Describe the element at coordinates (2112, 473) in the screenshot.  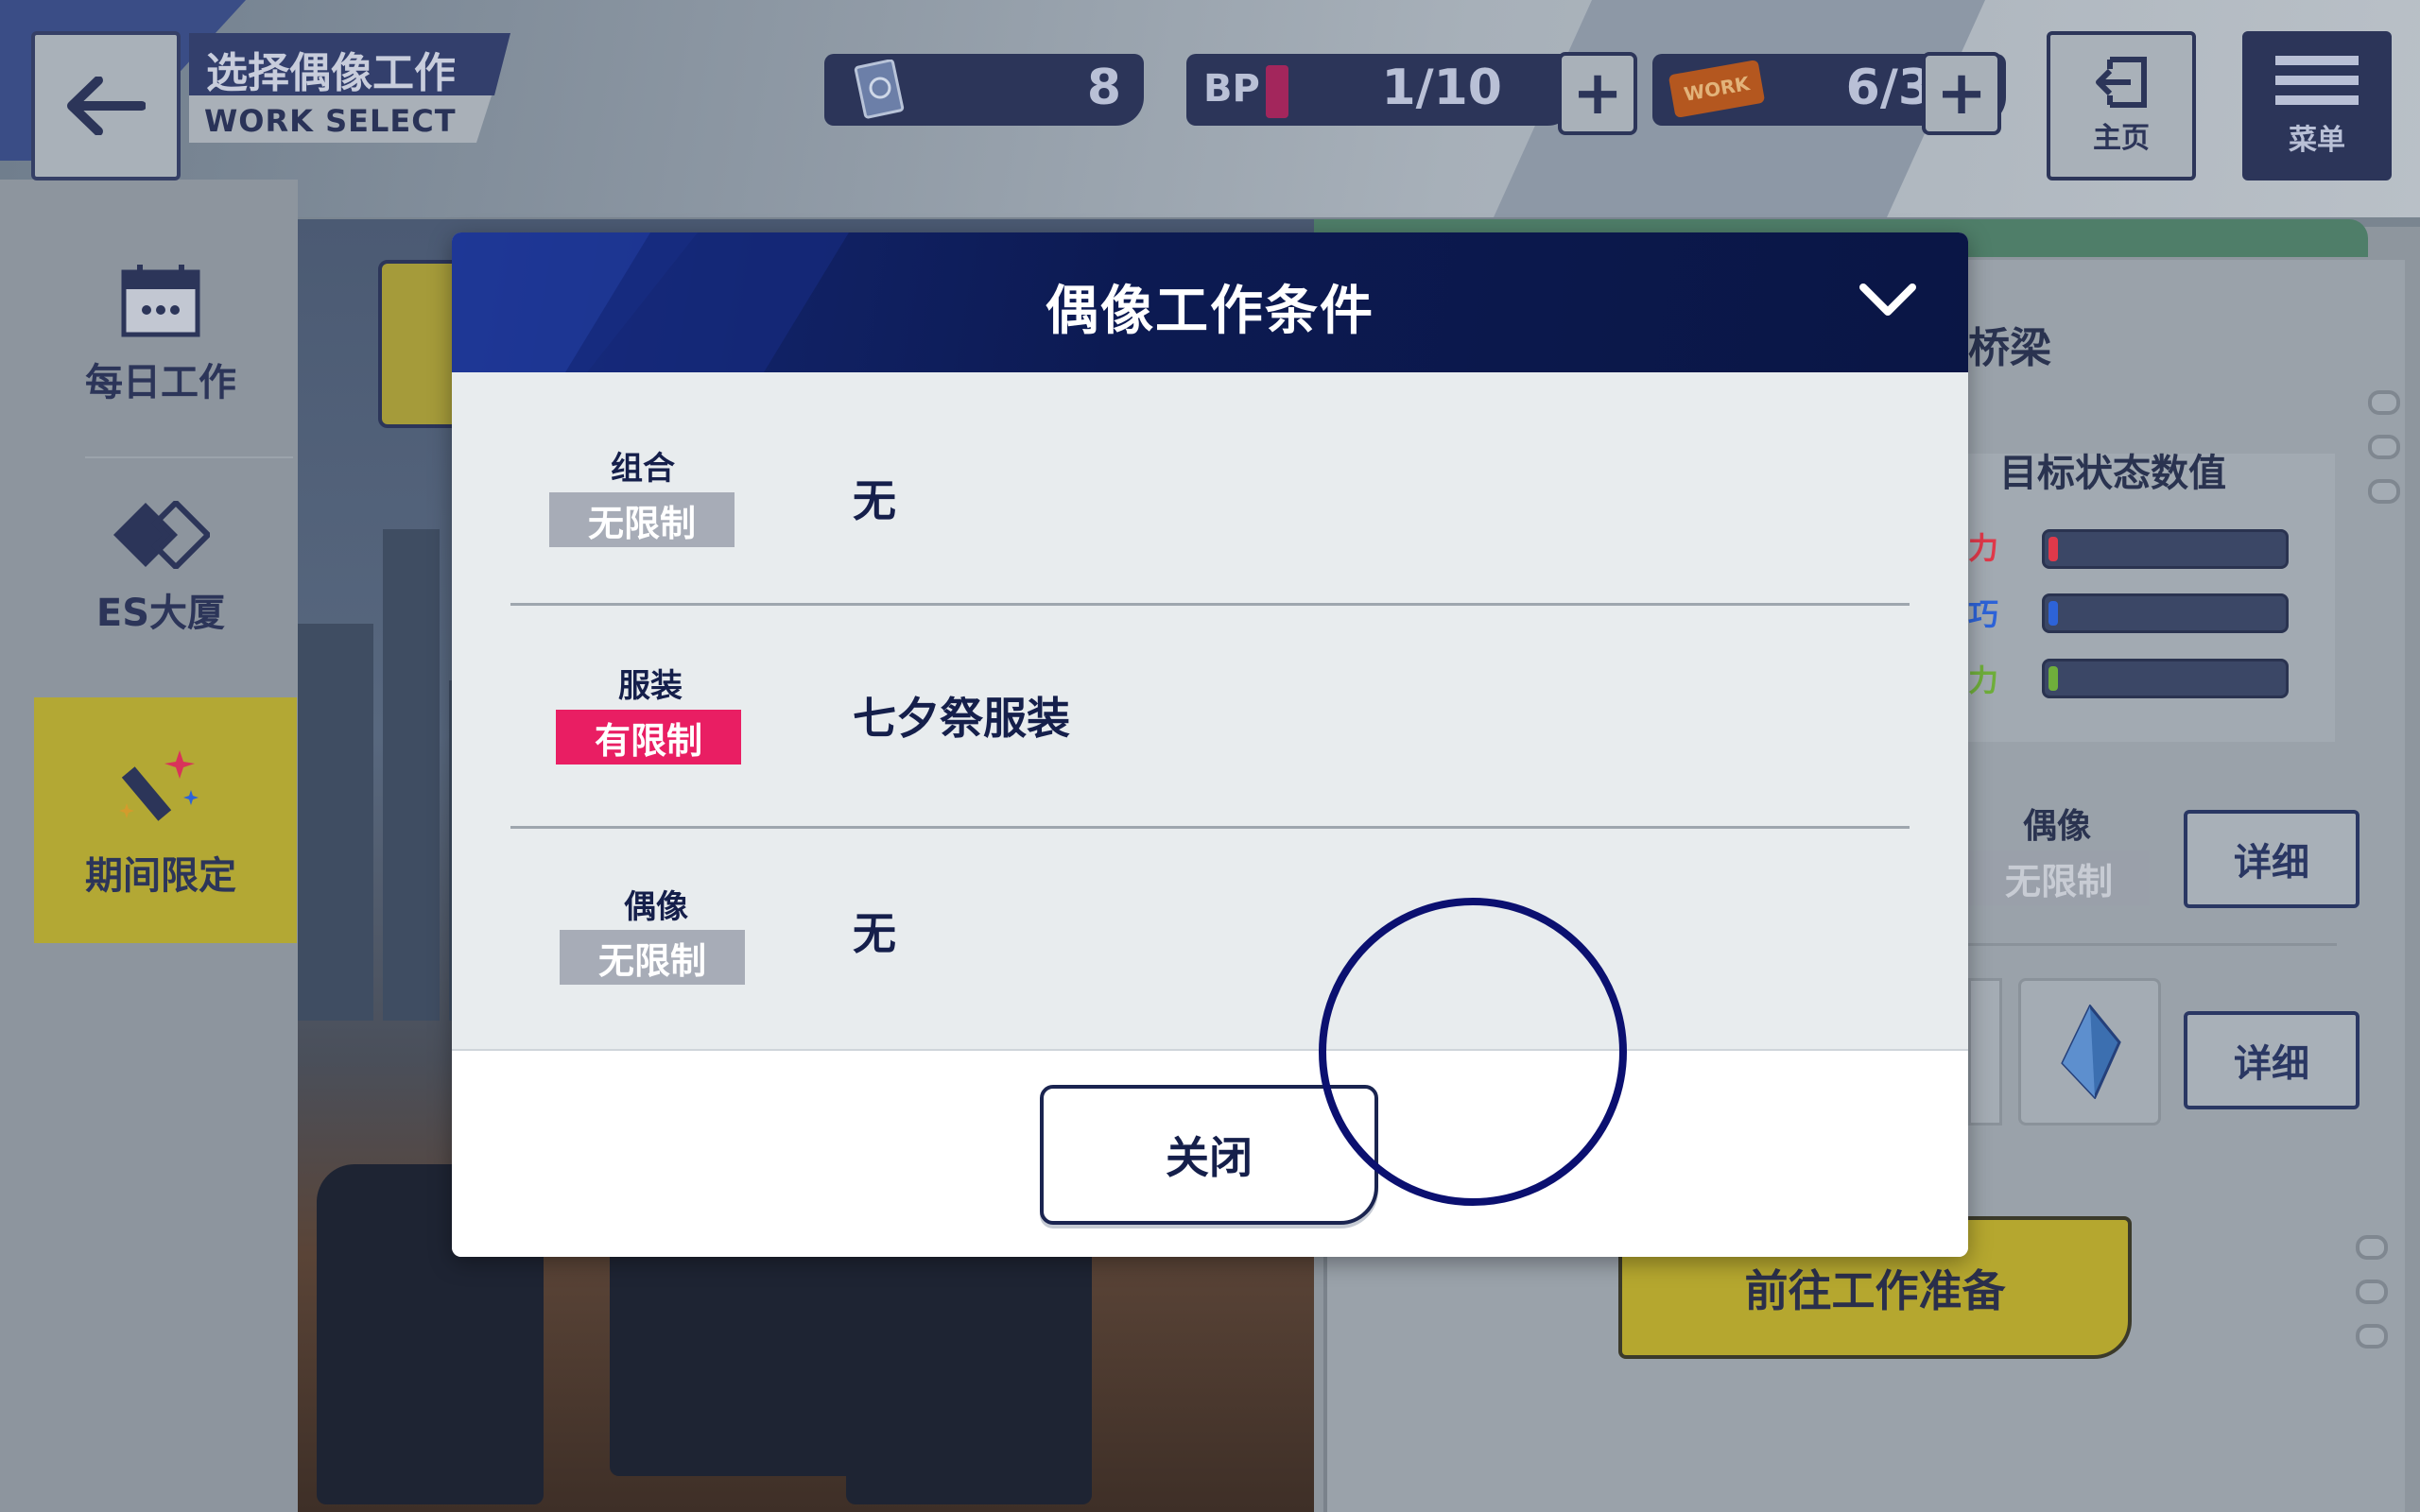
I see `stats-title: 目标状态数值` at that location.